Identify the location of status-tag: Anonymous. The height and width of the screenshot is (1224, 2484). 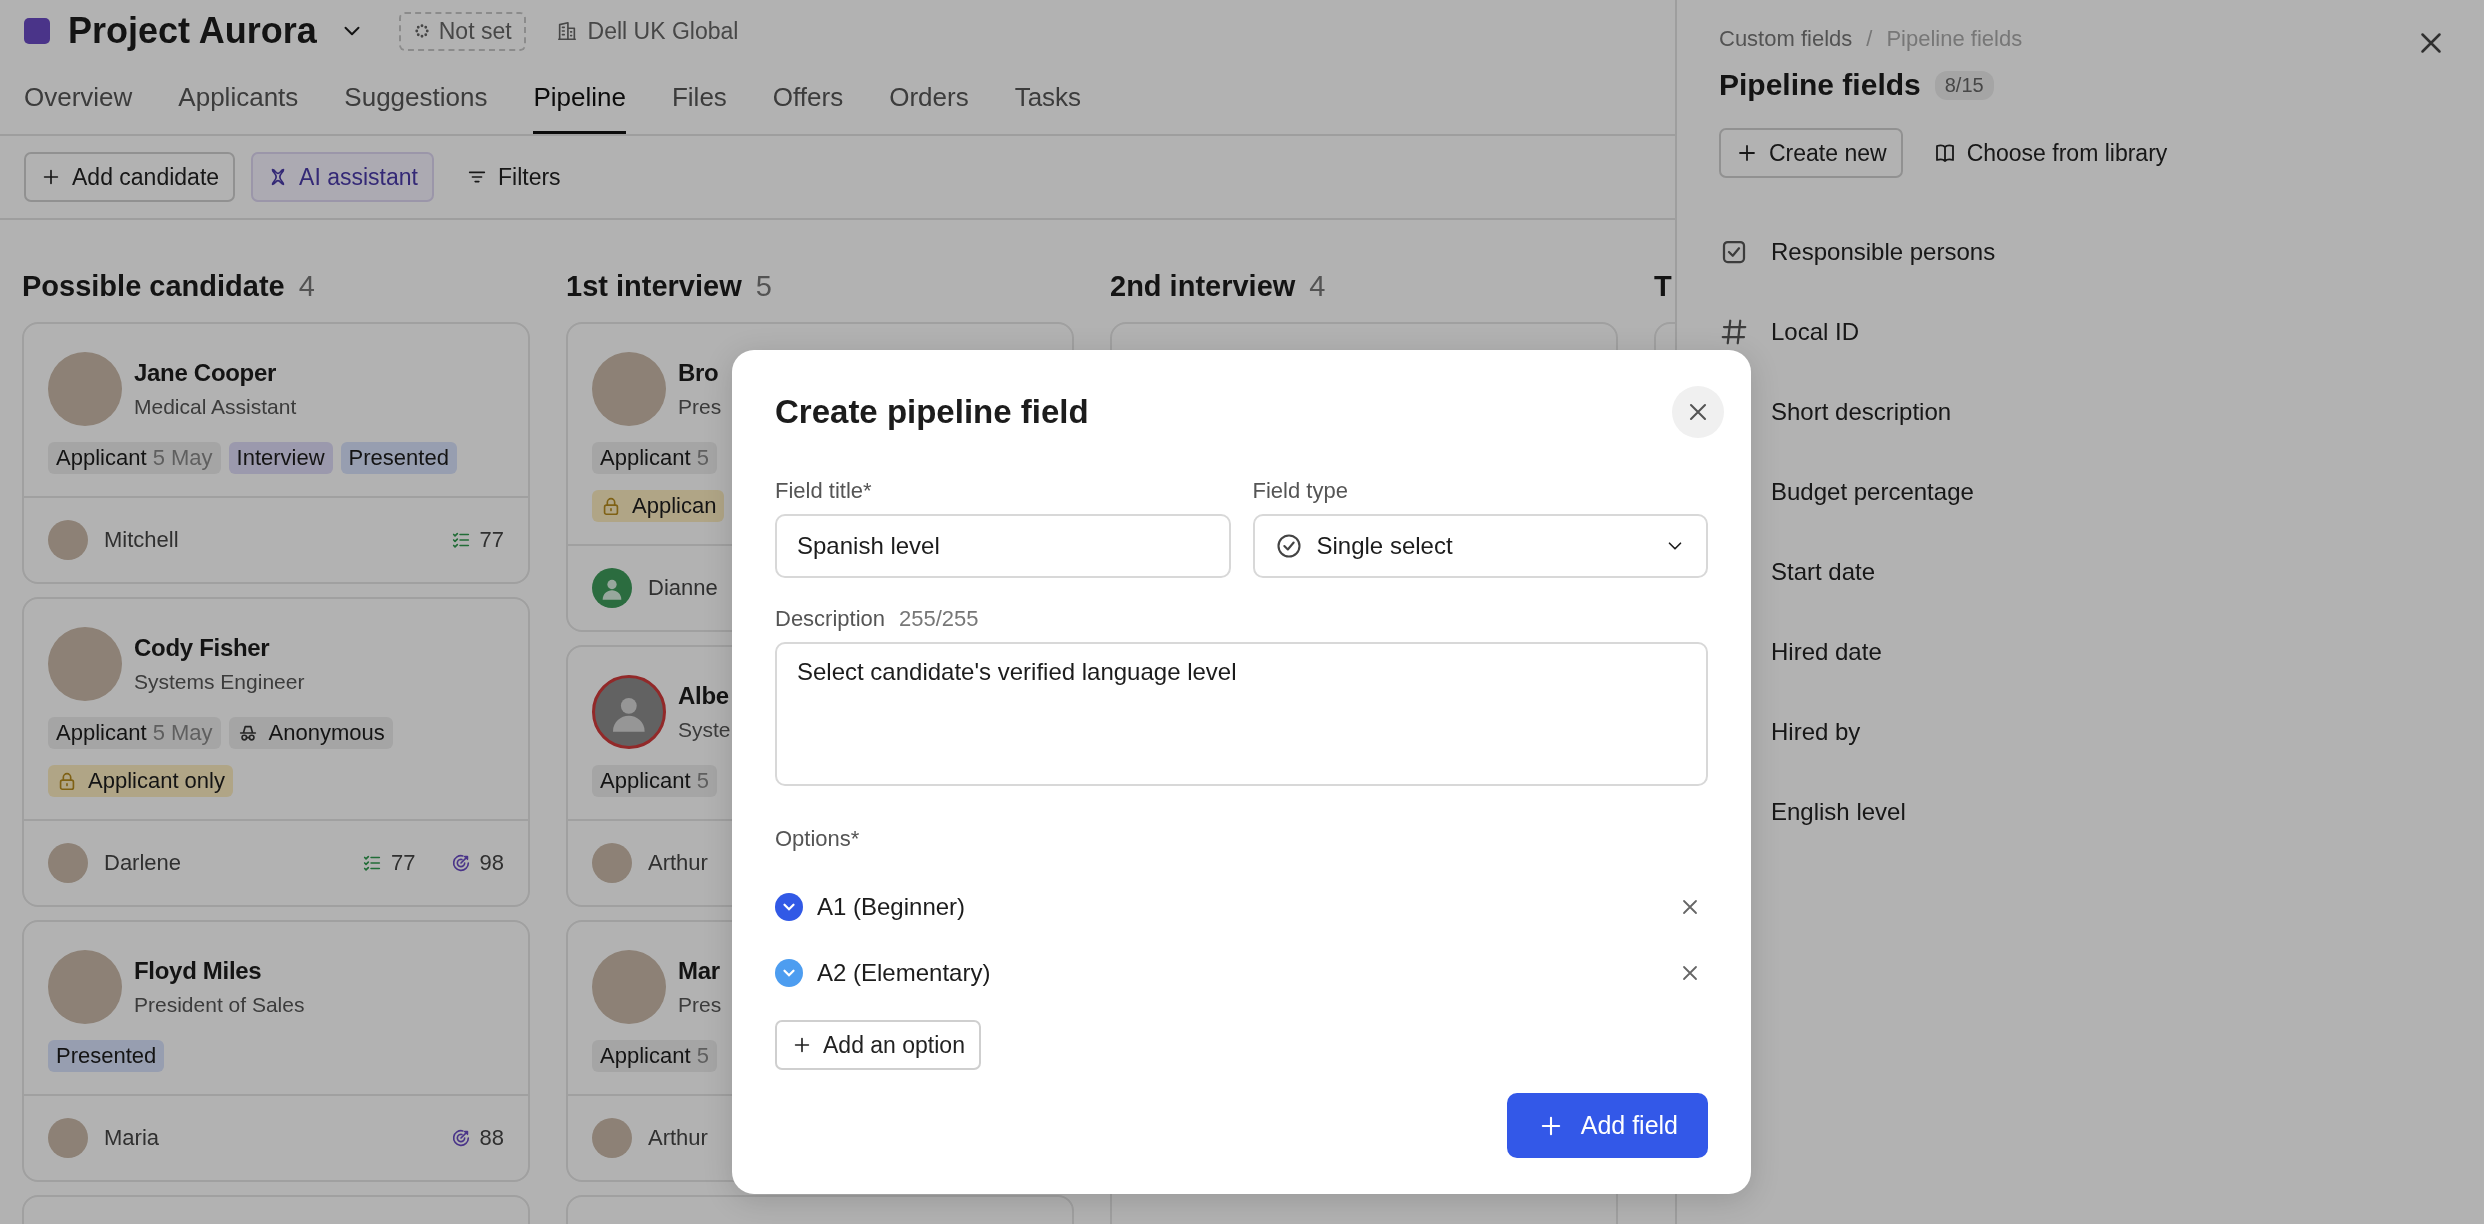
(310, 733).